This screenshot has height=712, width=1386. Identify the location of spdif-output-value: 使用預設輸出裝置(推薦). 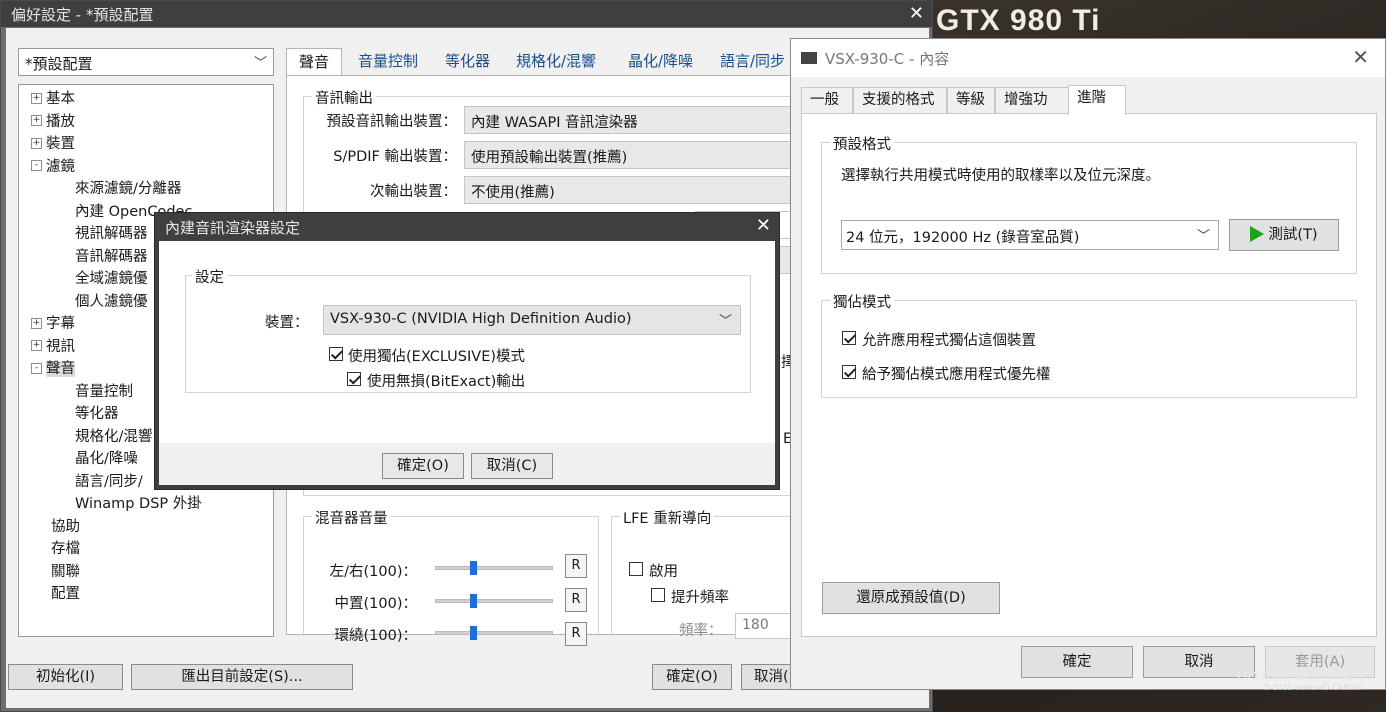
(549, 158).